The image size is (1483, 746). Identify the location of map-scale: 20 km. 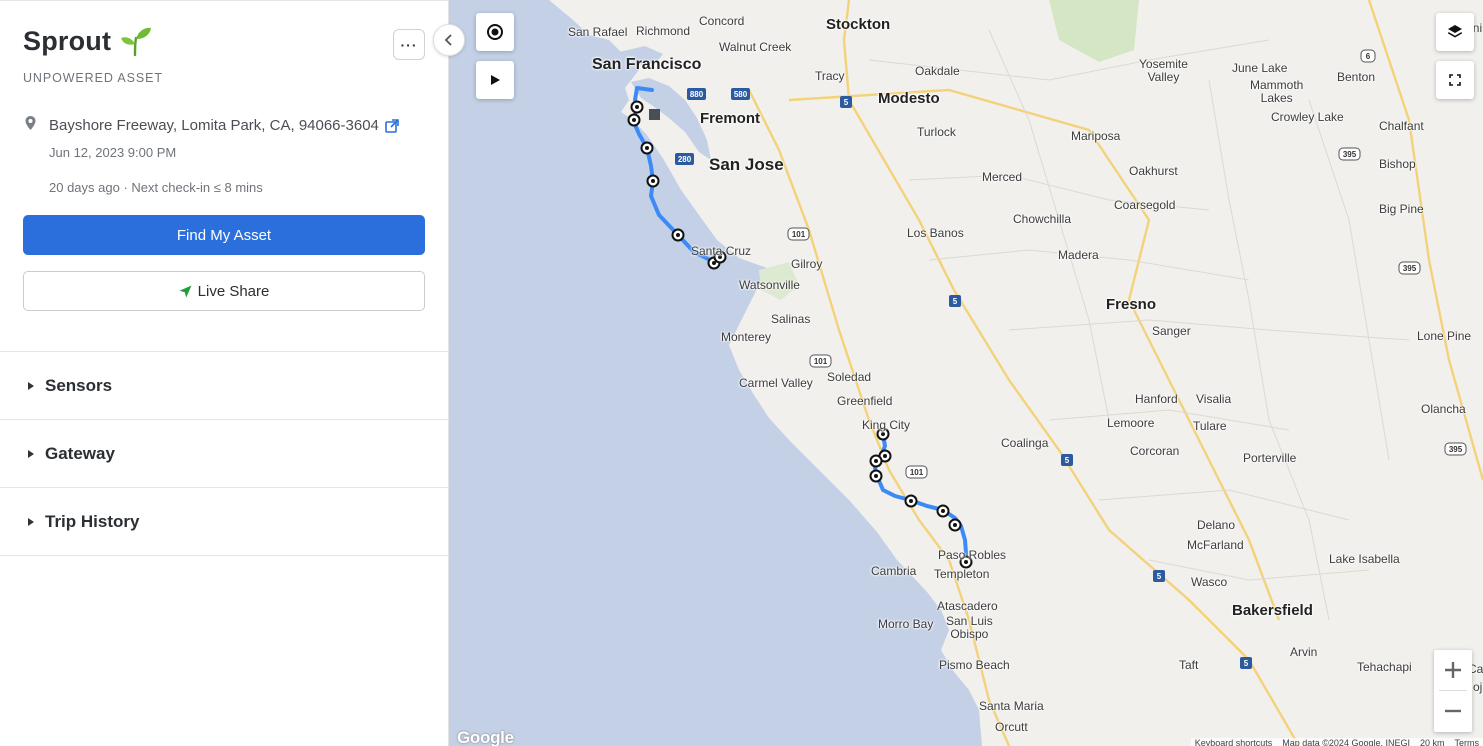
(1432, 742).